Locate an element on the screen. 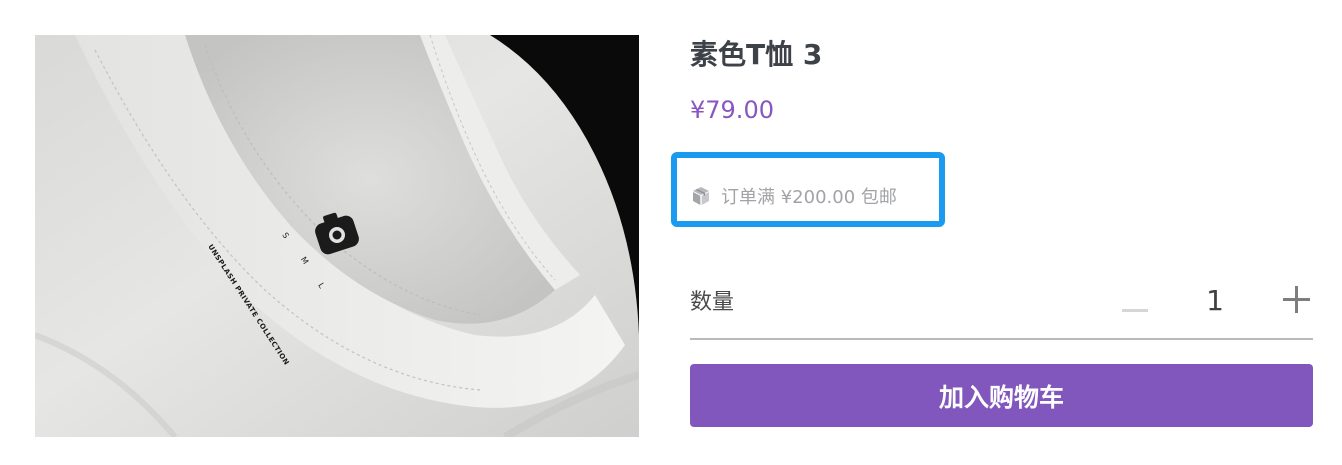  minus-icon is located at coordinates (1135, 300).